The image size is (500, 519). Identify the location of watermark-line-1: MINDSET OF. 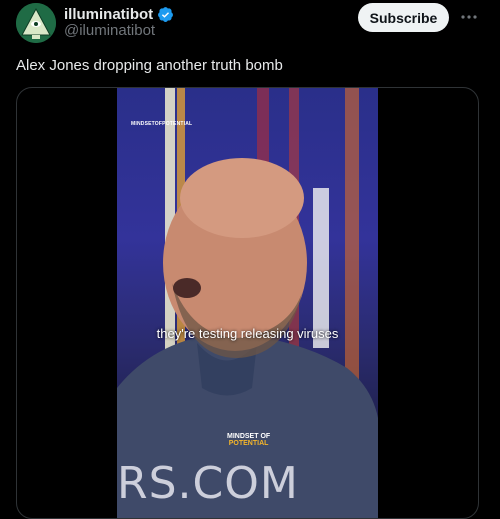
(249, 436).